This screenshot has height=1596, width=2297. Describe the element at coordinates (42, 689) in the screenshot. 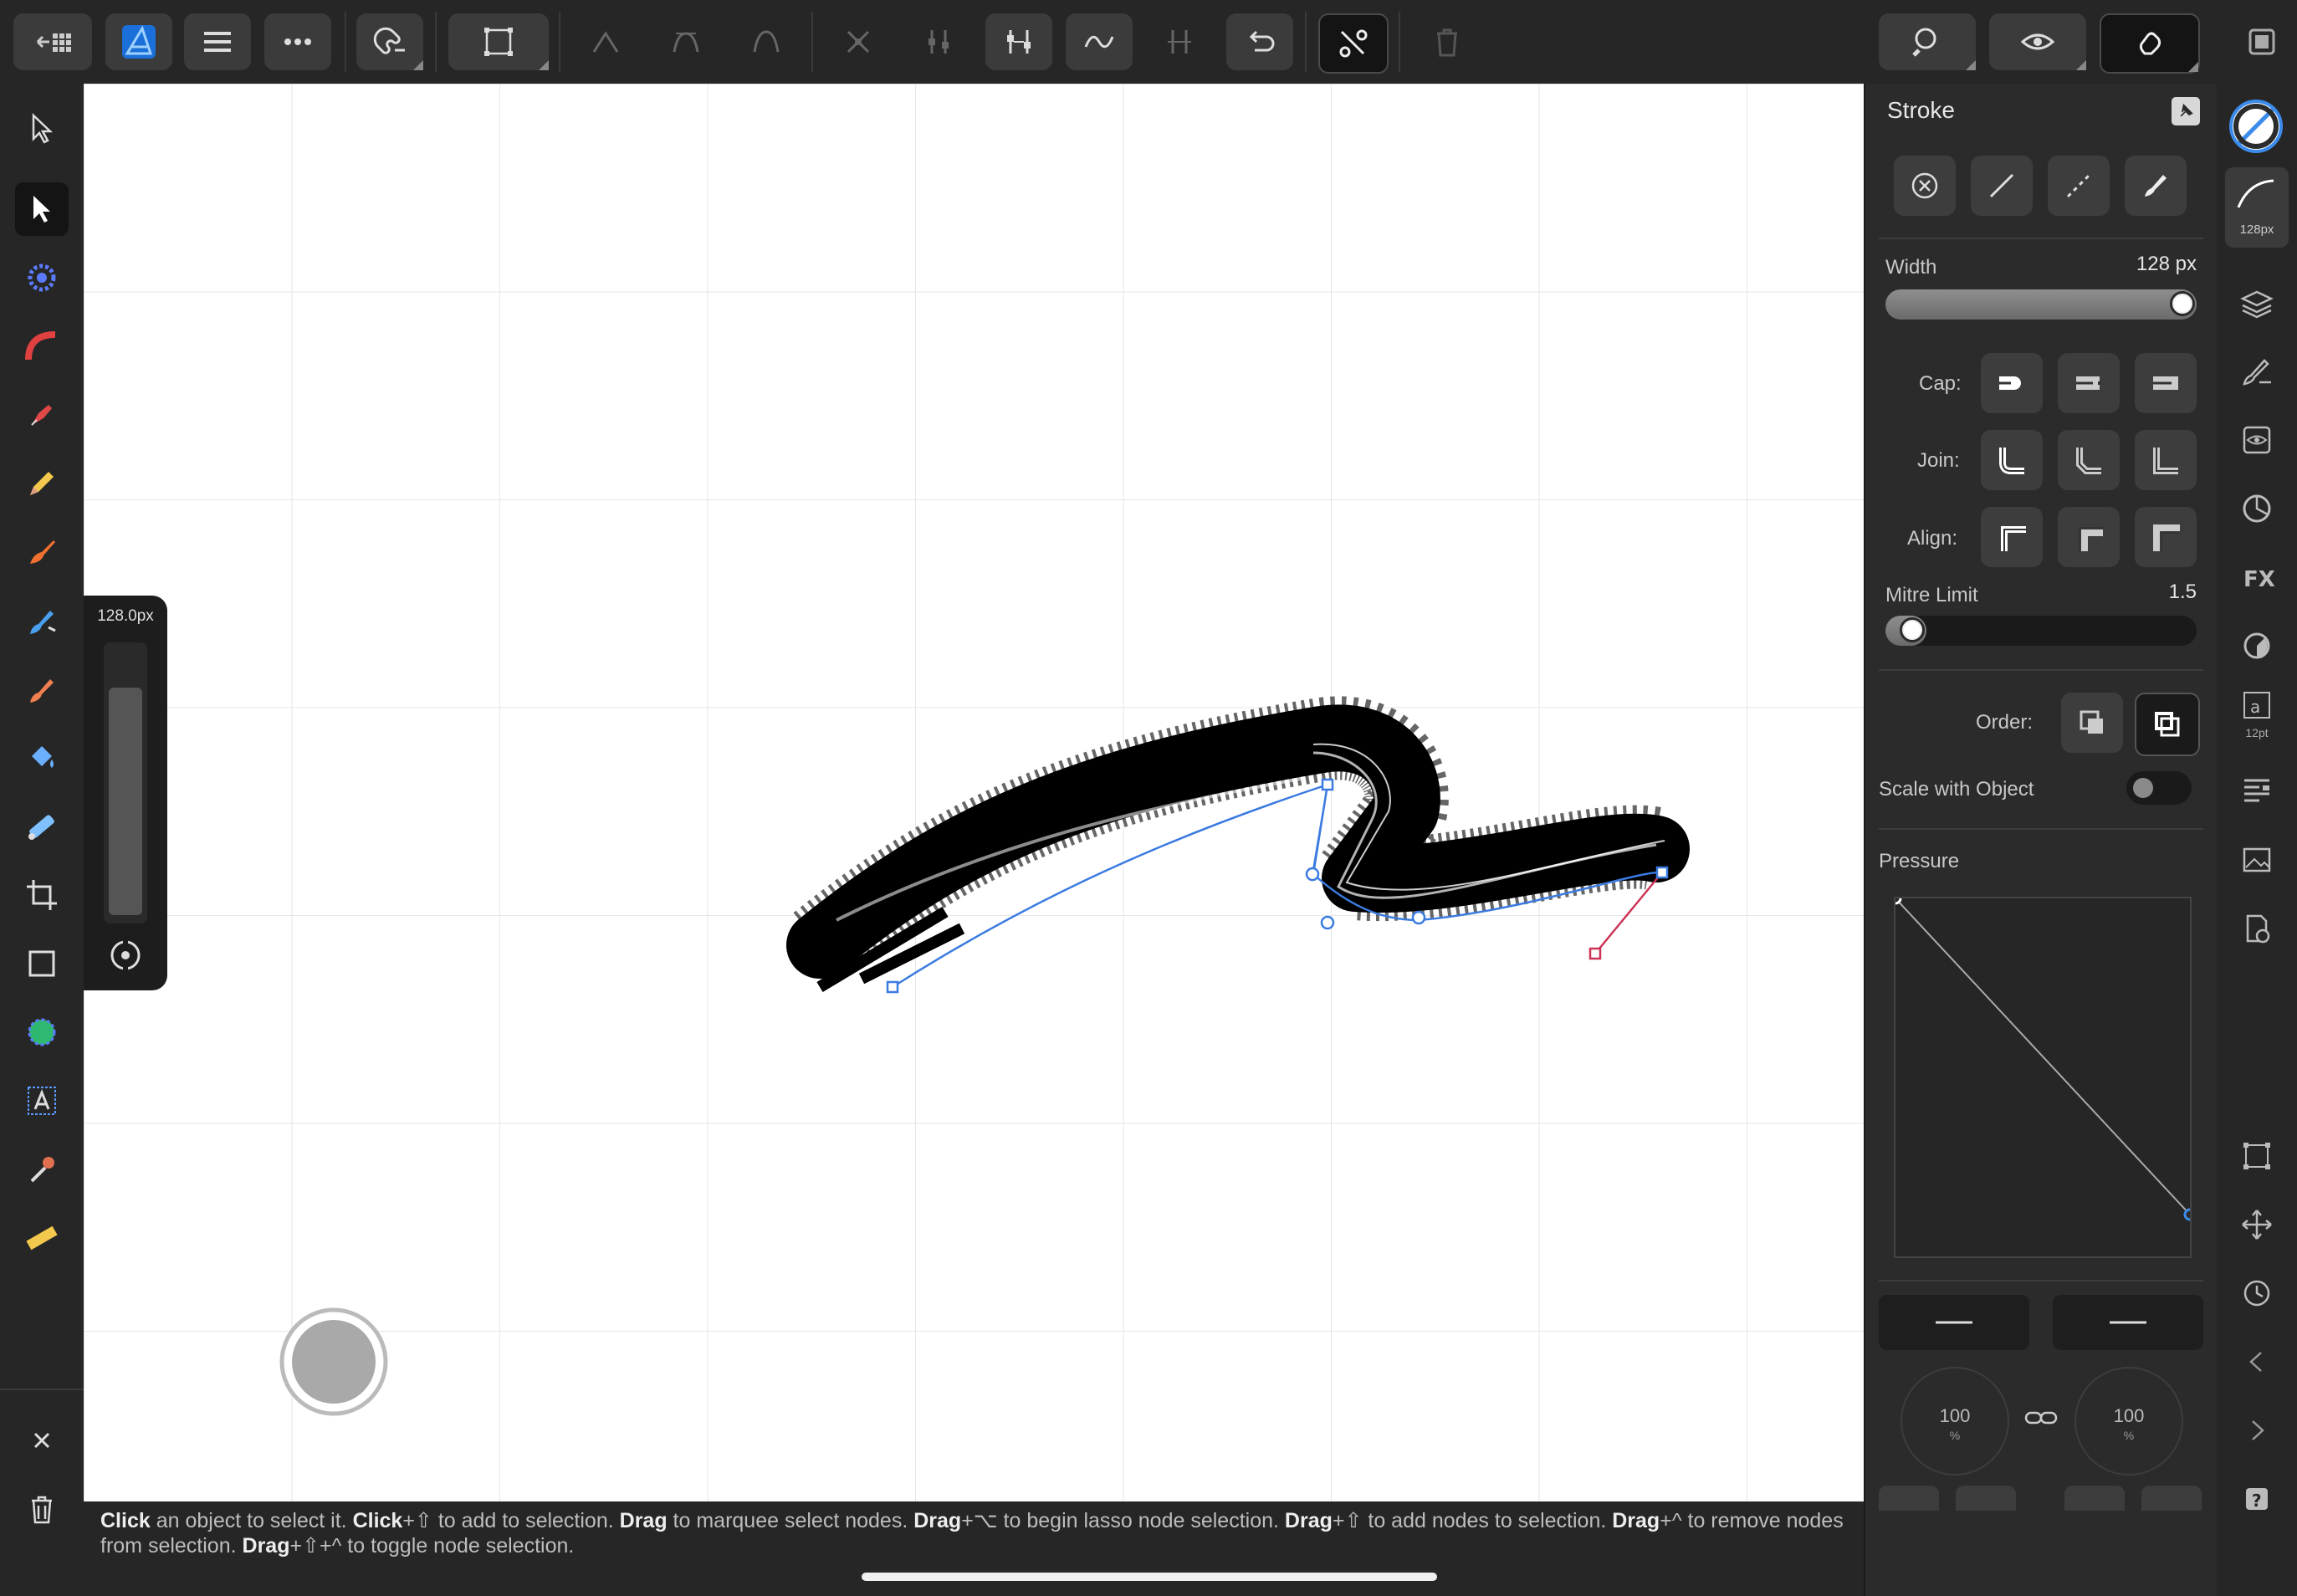

I see `paint-brush-tool` at that location.